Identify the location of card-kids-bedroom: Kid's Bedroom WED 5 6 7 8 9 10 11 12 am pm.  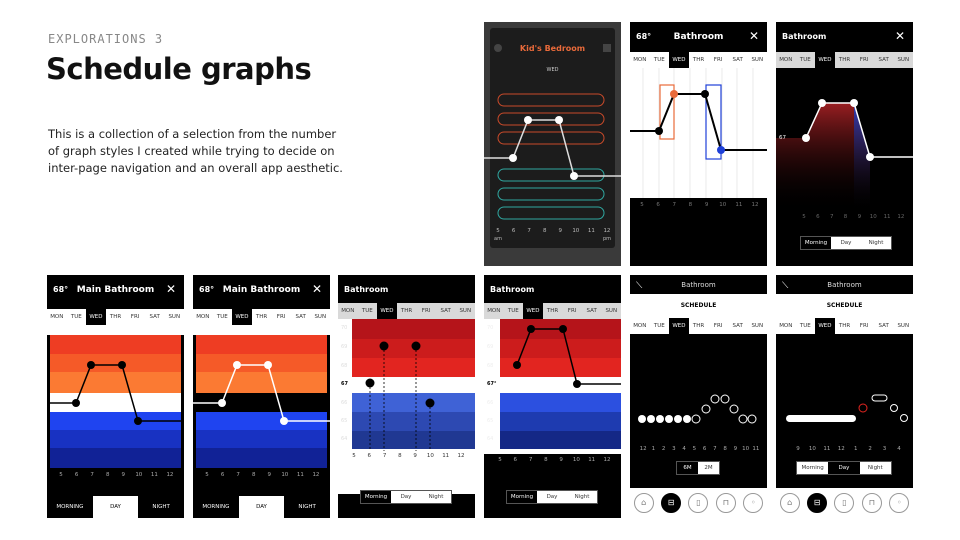
(552, 144).